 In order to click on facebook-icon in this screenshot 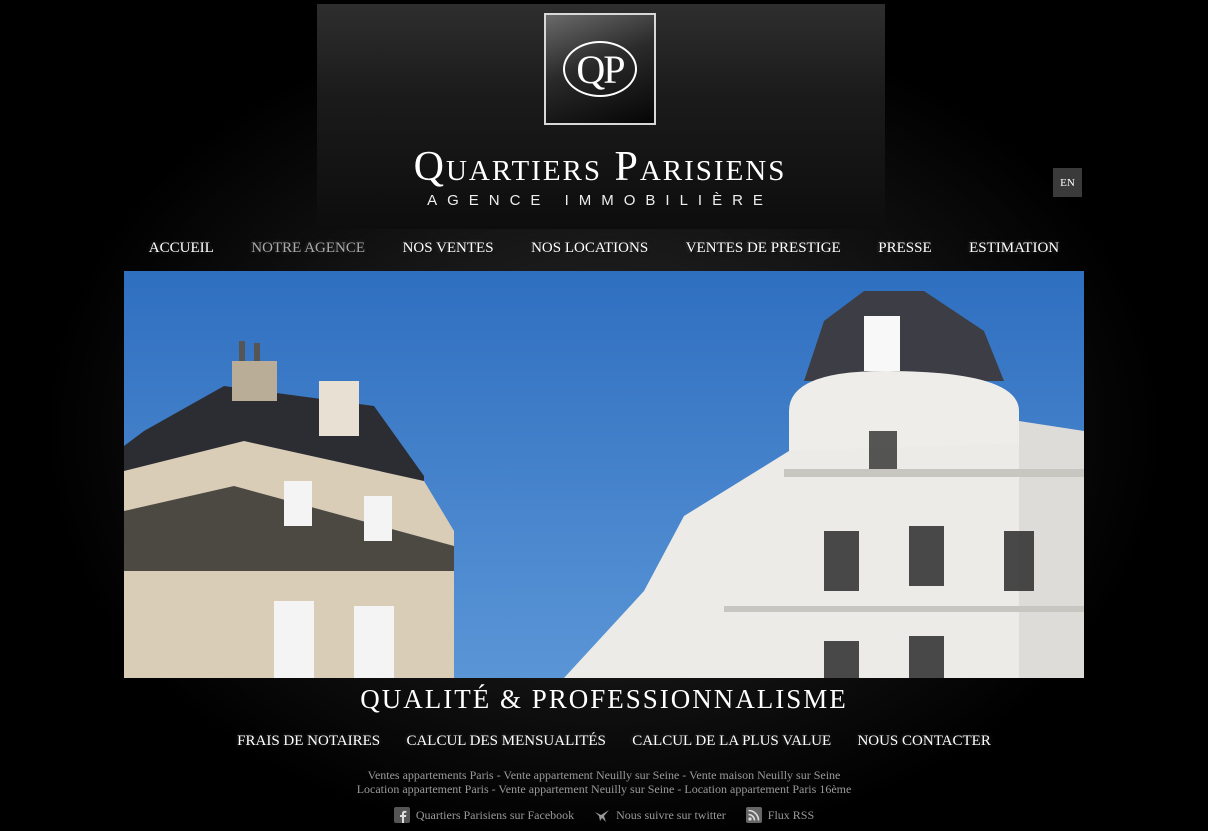, I will do `click(401, 815)`.